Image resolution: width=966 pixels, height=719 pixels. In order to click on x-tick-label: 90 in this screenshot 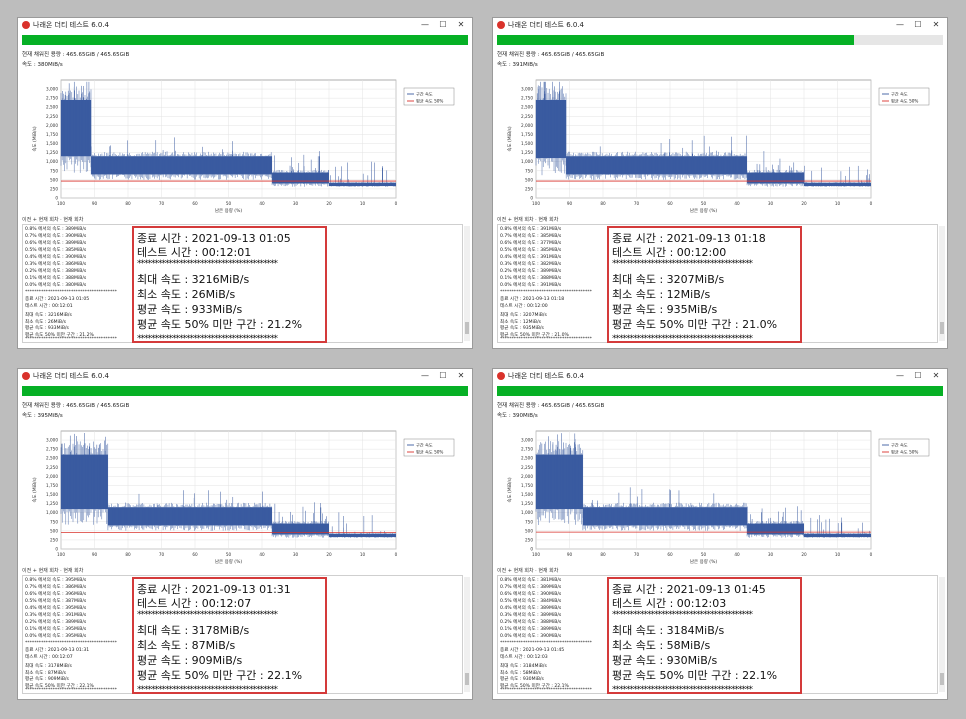, I will do `click(95, 554)`.